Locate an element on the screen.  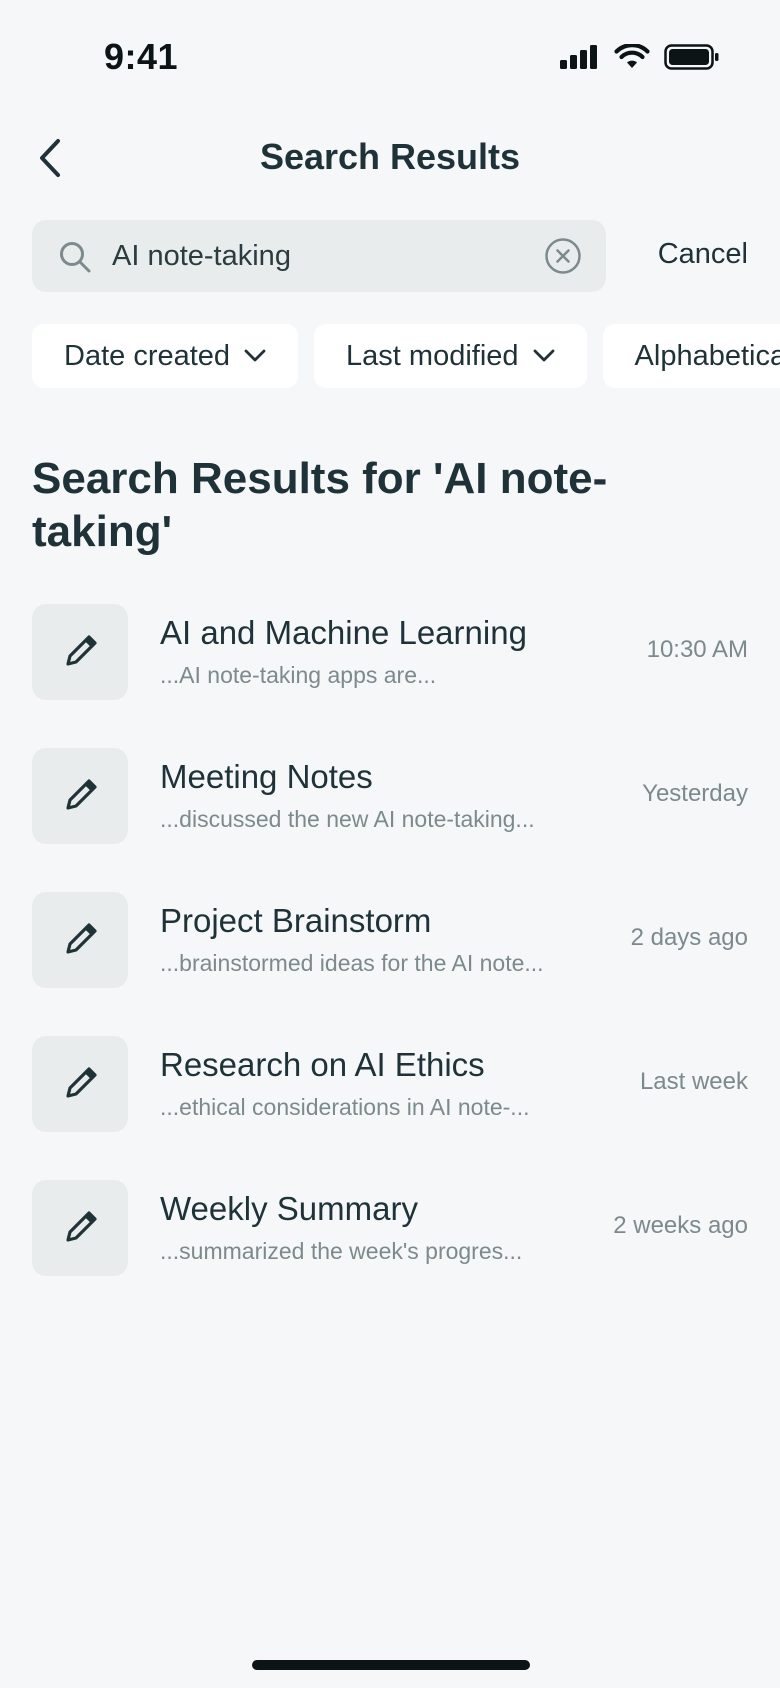
item-title: Research on AI Ethics is located at coordinates (322, 1064).